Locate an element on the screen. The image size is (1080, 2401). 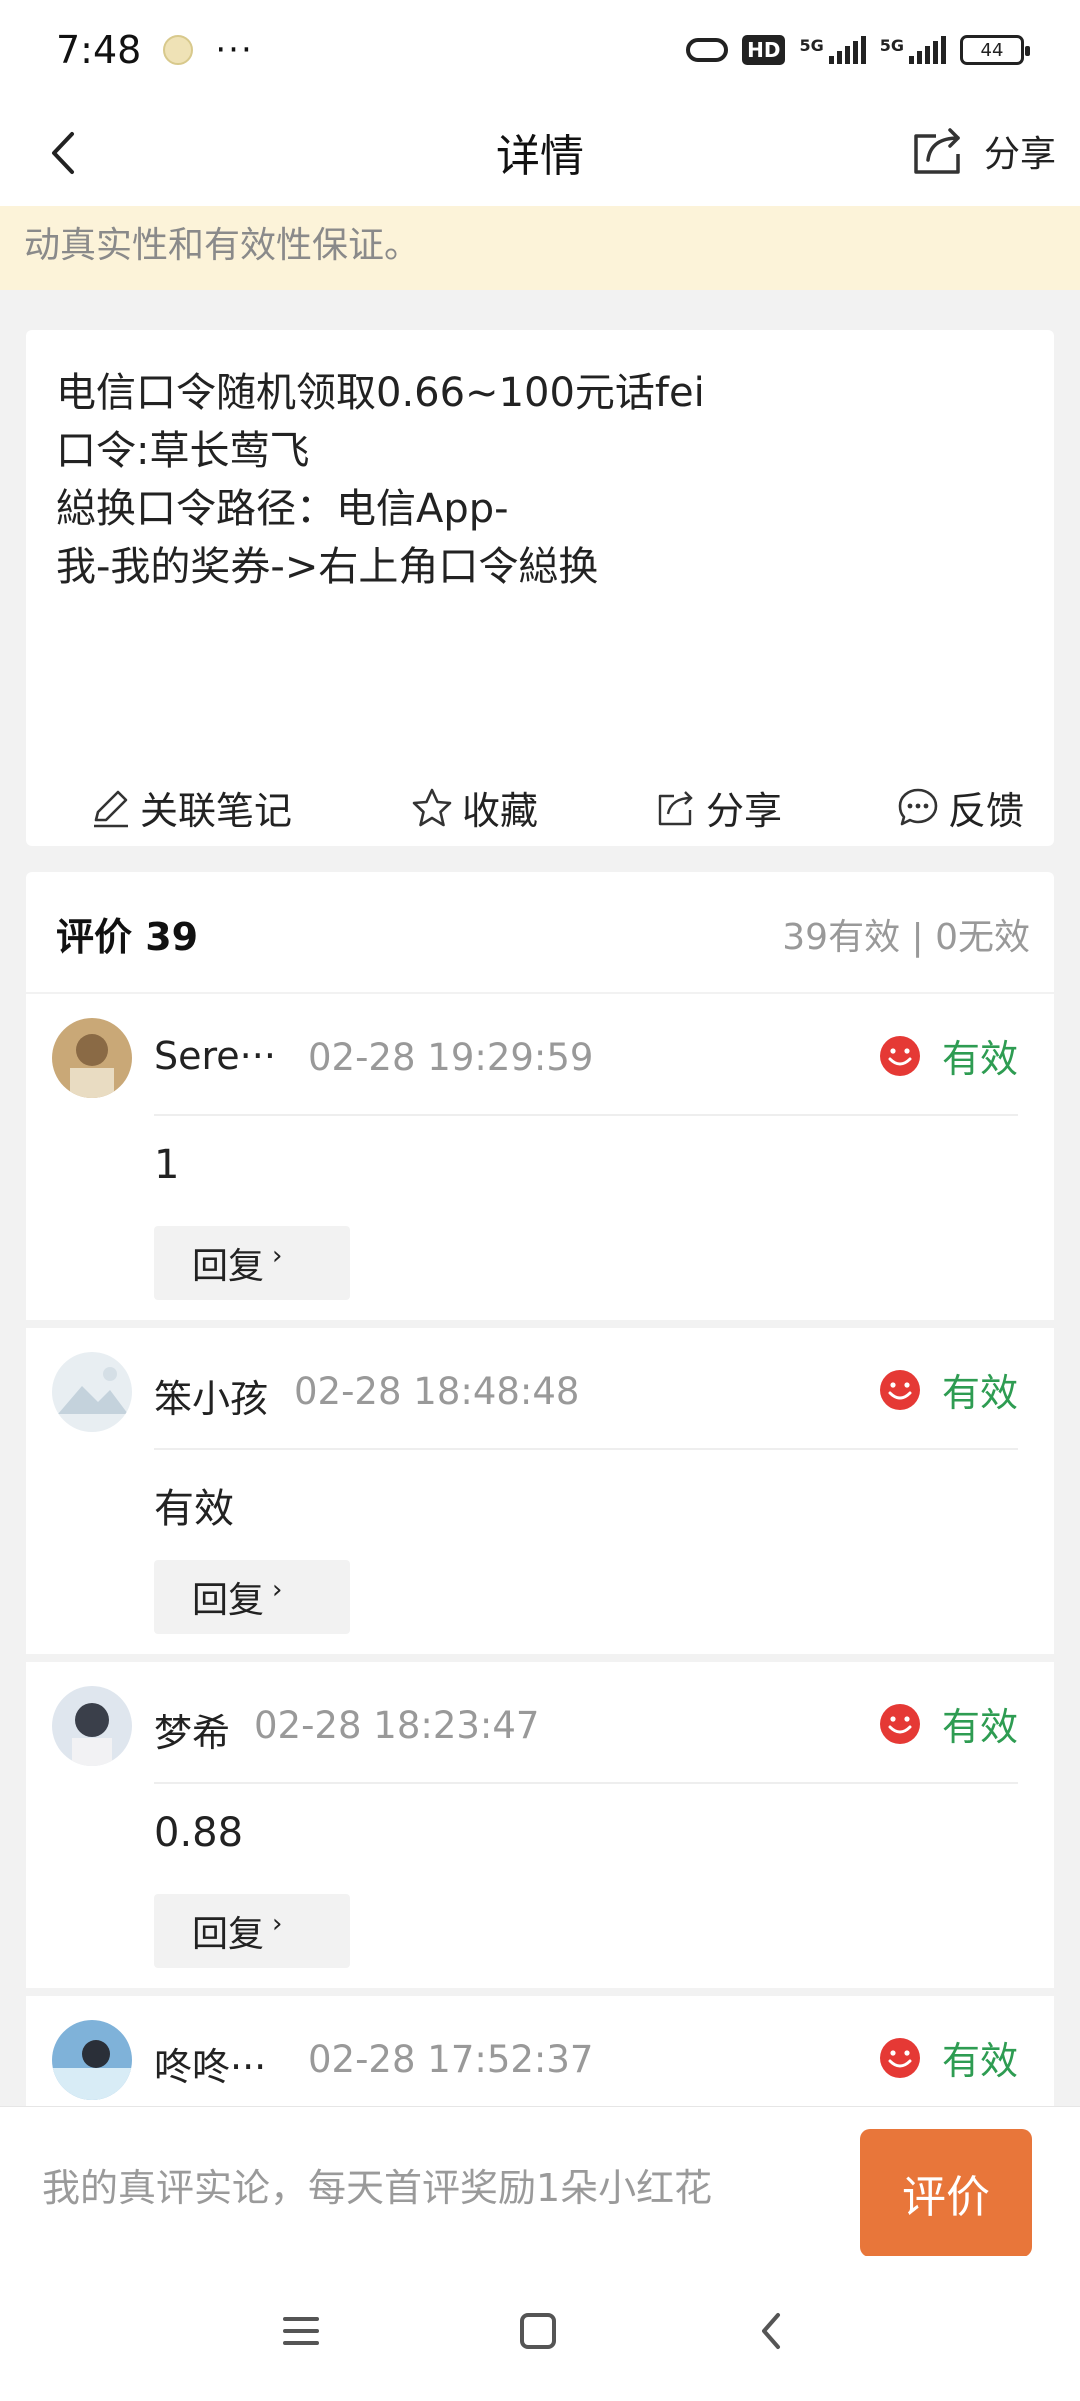
chat-bubble-icon is located at coordinates (918, 806).